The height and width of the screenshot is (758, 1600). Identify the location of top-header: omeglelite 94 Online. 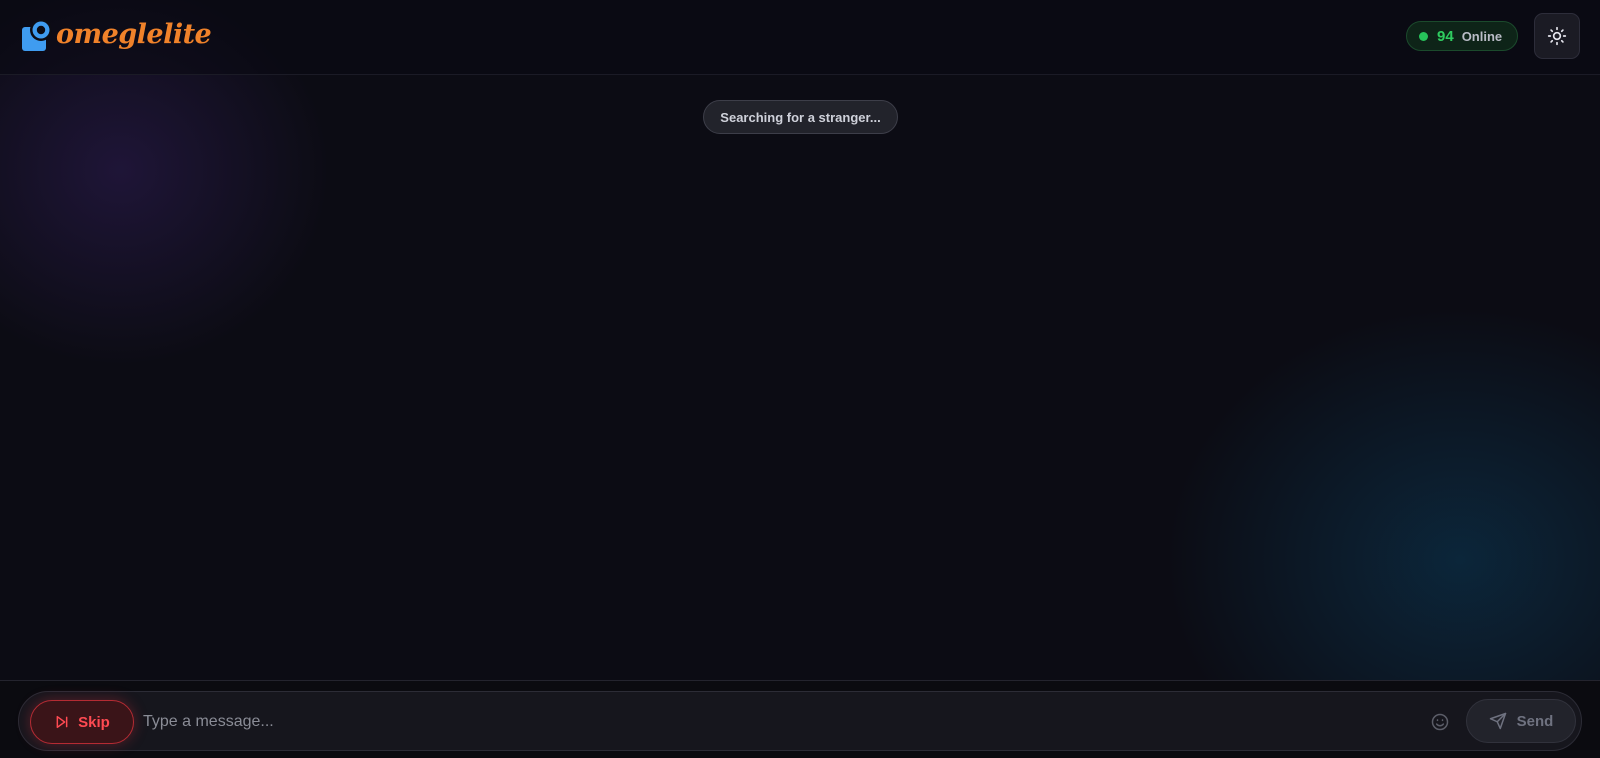
(800, 37).